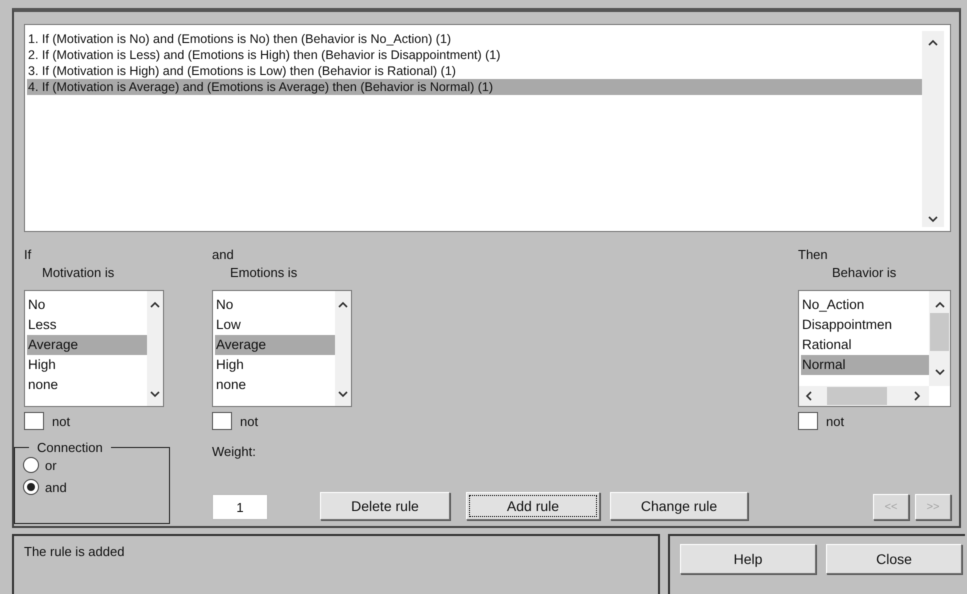 The width and height of the screenshot is (967, 594). I want to click on rule-item: 2. If (Motivation is Less) and (Emotions is High) then (Behavior is Disappointment) (1), so click(474, 55).